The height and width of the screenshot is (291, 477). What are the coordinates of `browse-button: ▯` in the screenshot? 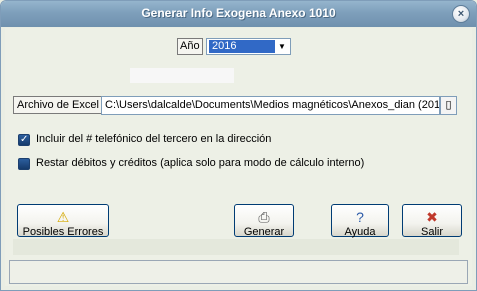 It's located at (448, 105).